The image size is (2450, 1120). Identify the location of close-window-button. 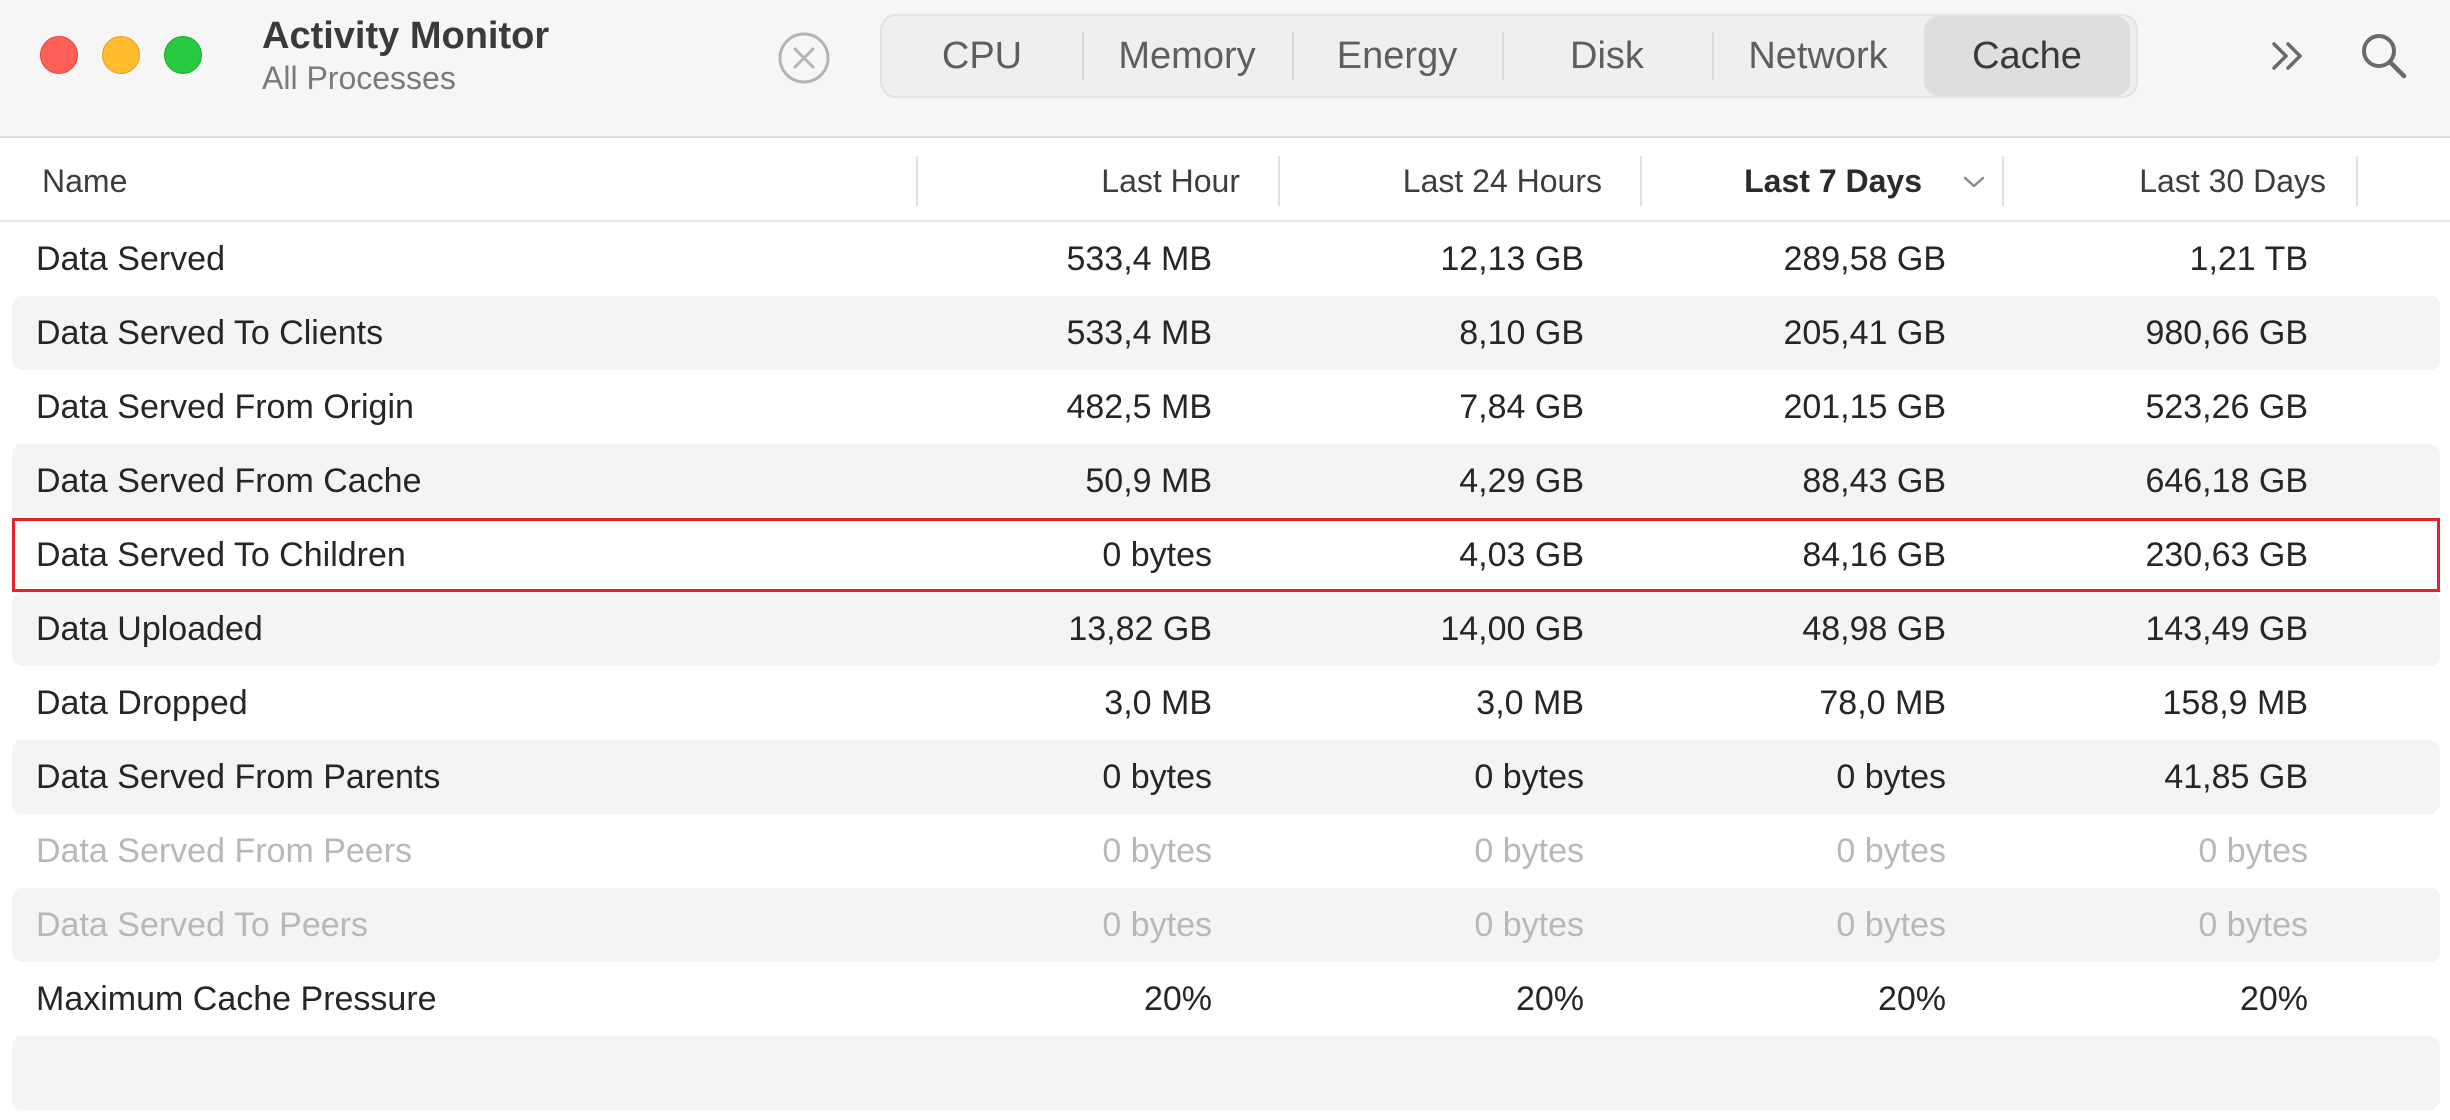
(59, 55).